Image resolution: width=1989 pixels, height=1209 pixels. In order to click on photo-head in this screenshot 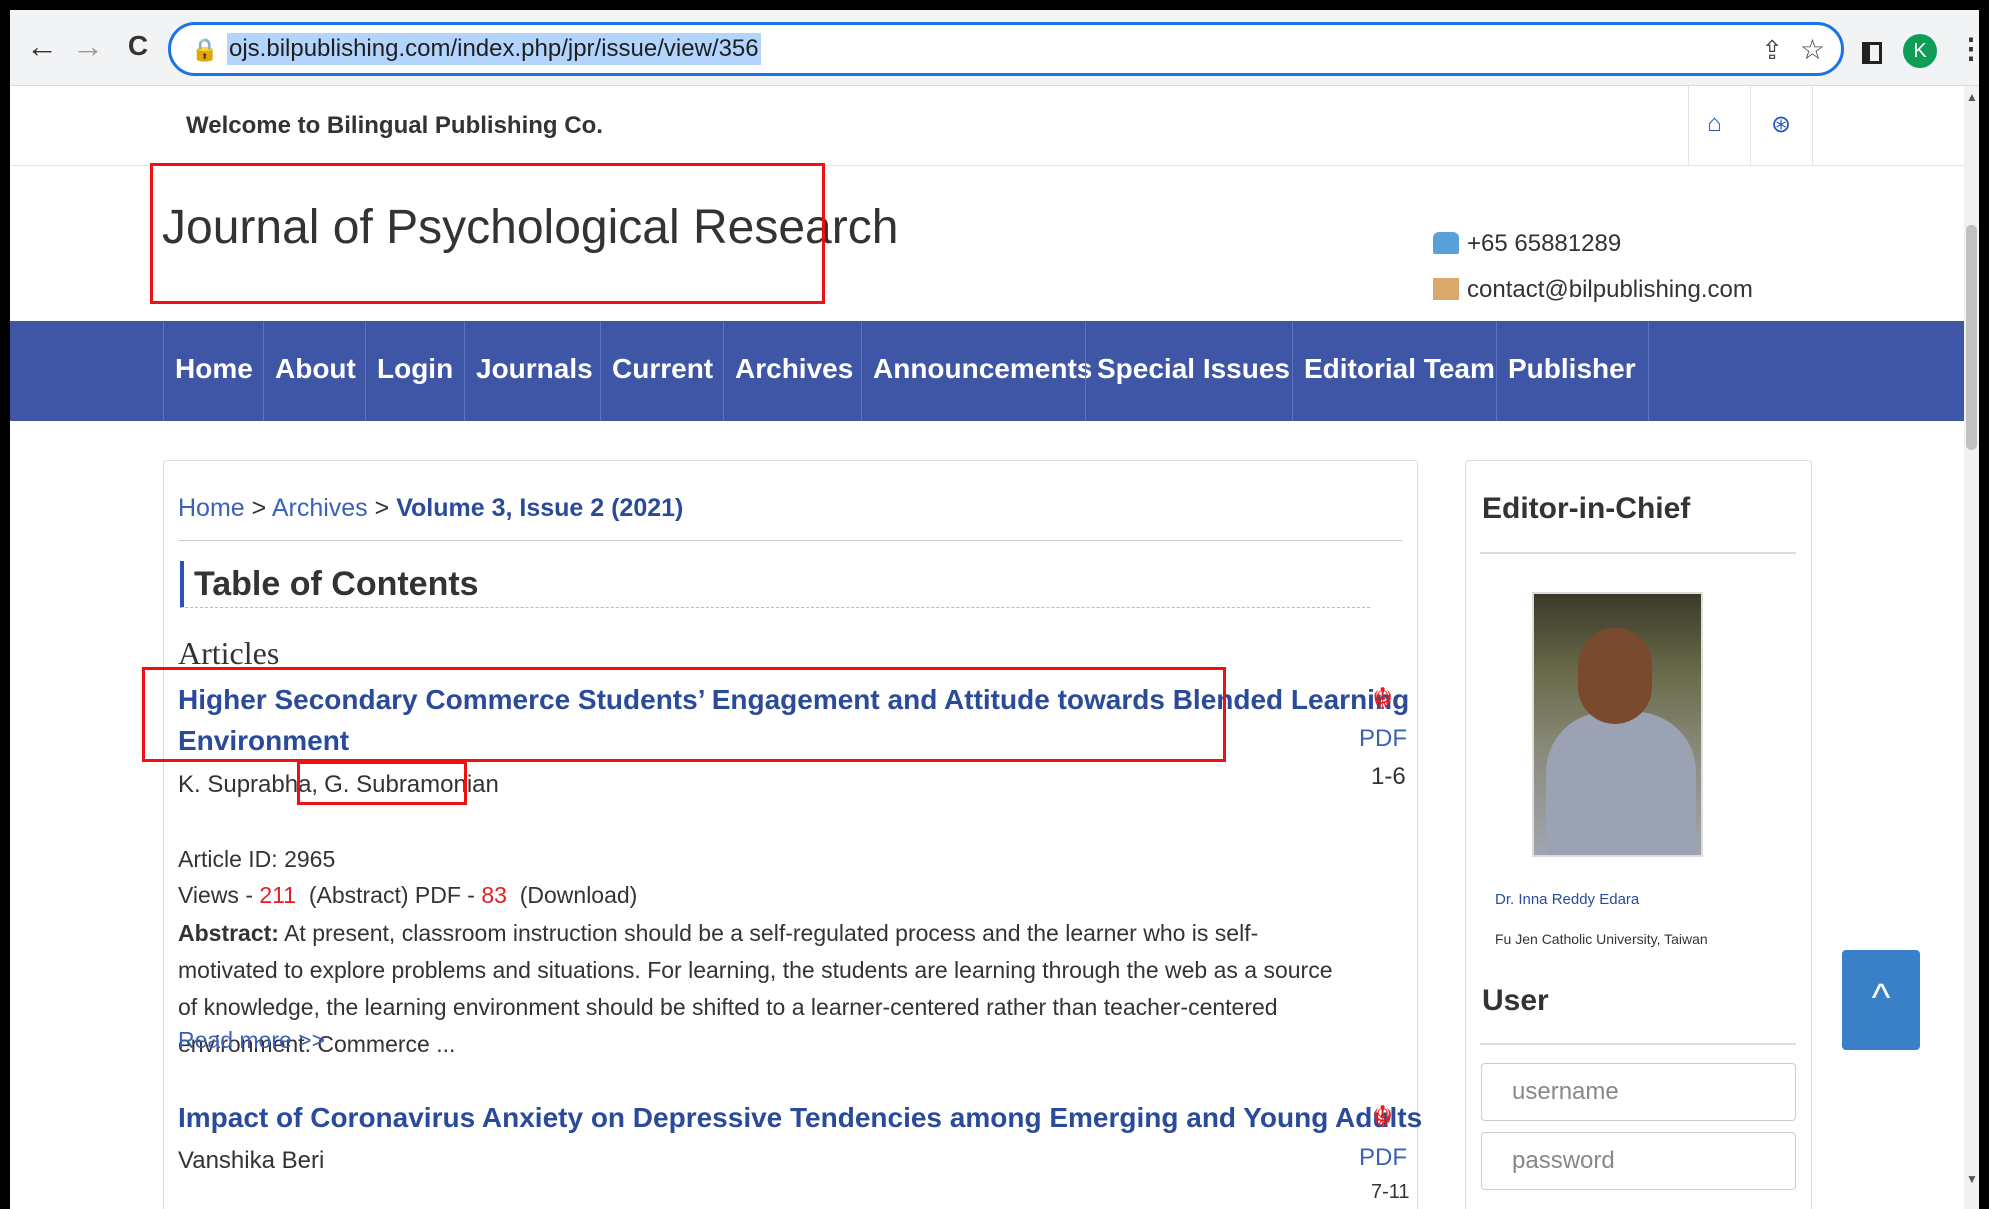, I will do `click(1615, 676)`.